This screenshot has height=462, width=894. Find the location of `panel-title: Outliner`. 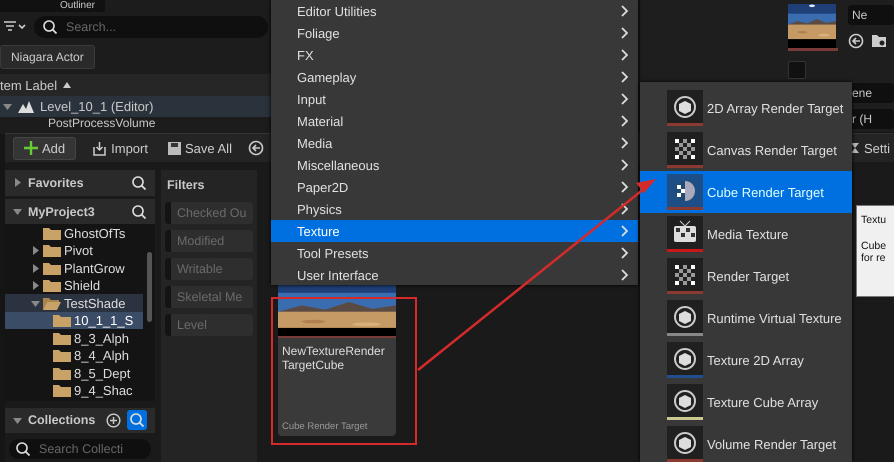

panel-title: Outliner is located at coordinates (53, 6).